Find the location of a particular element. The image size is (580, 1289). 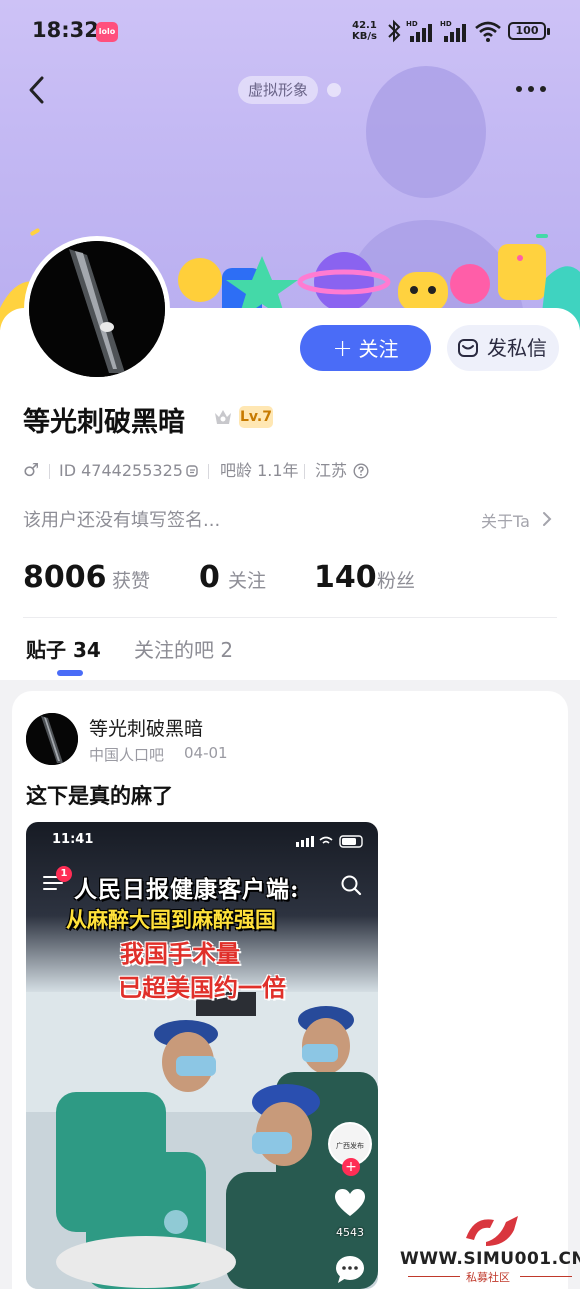

status-time: 18:32 is located at coordinates (65, 30).